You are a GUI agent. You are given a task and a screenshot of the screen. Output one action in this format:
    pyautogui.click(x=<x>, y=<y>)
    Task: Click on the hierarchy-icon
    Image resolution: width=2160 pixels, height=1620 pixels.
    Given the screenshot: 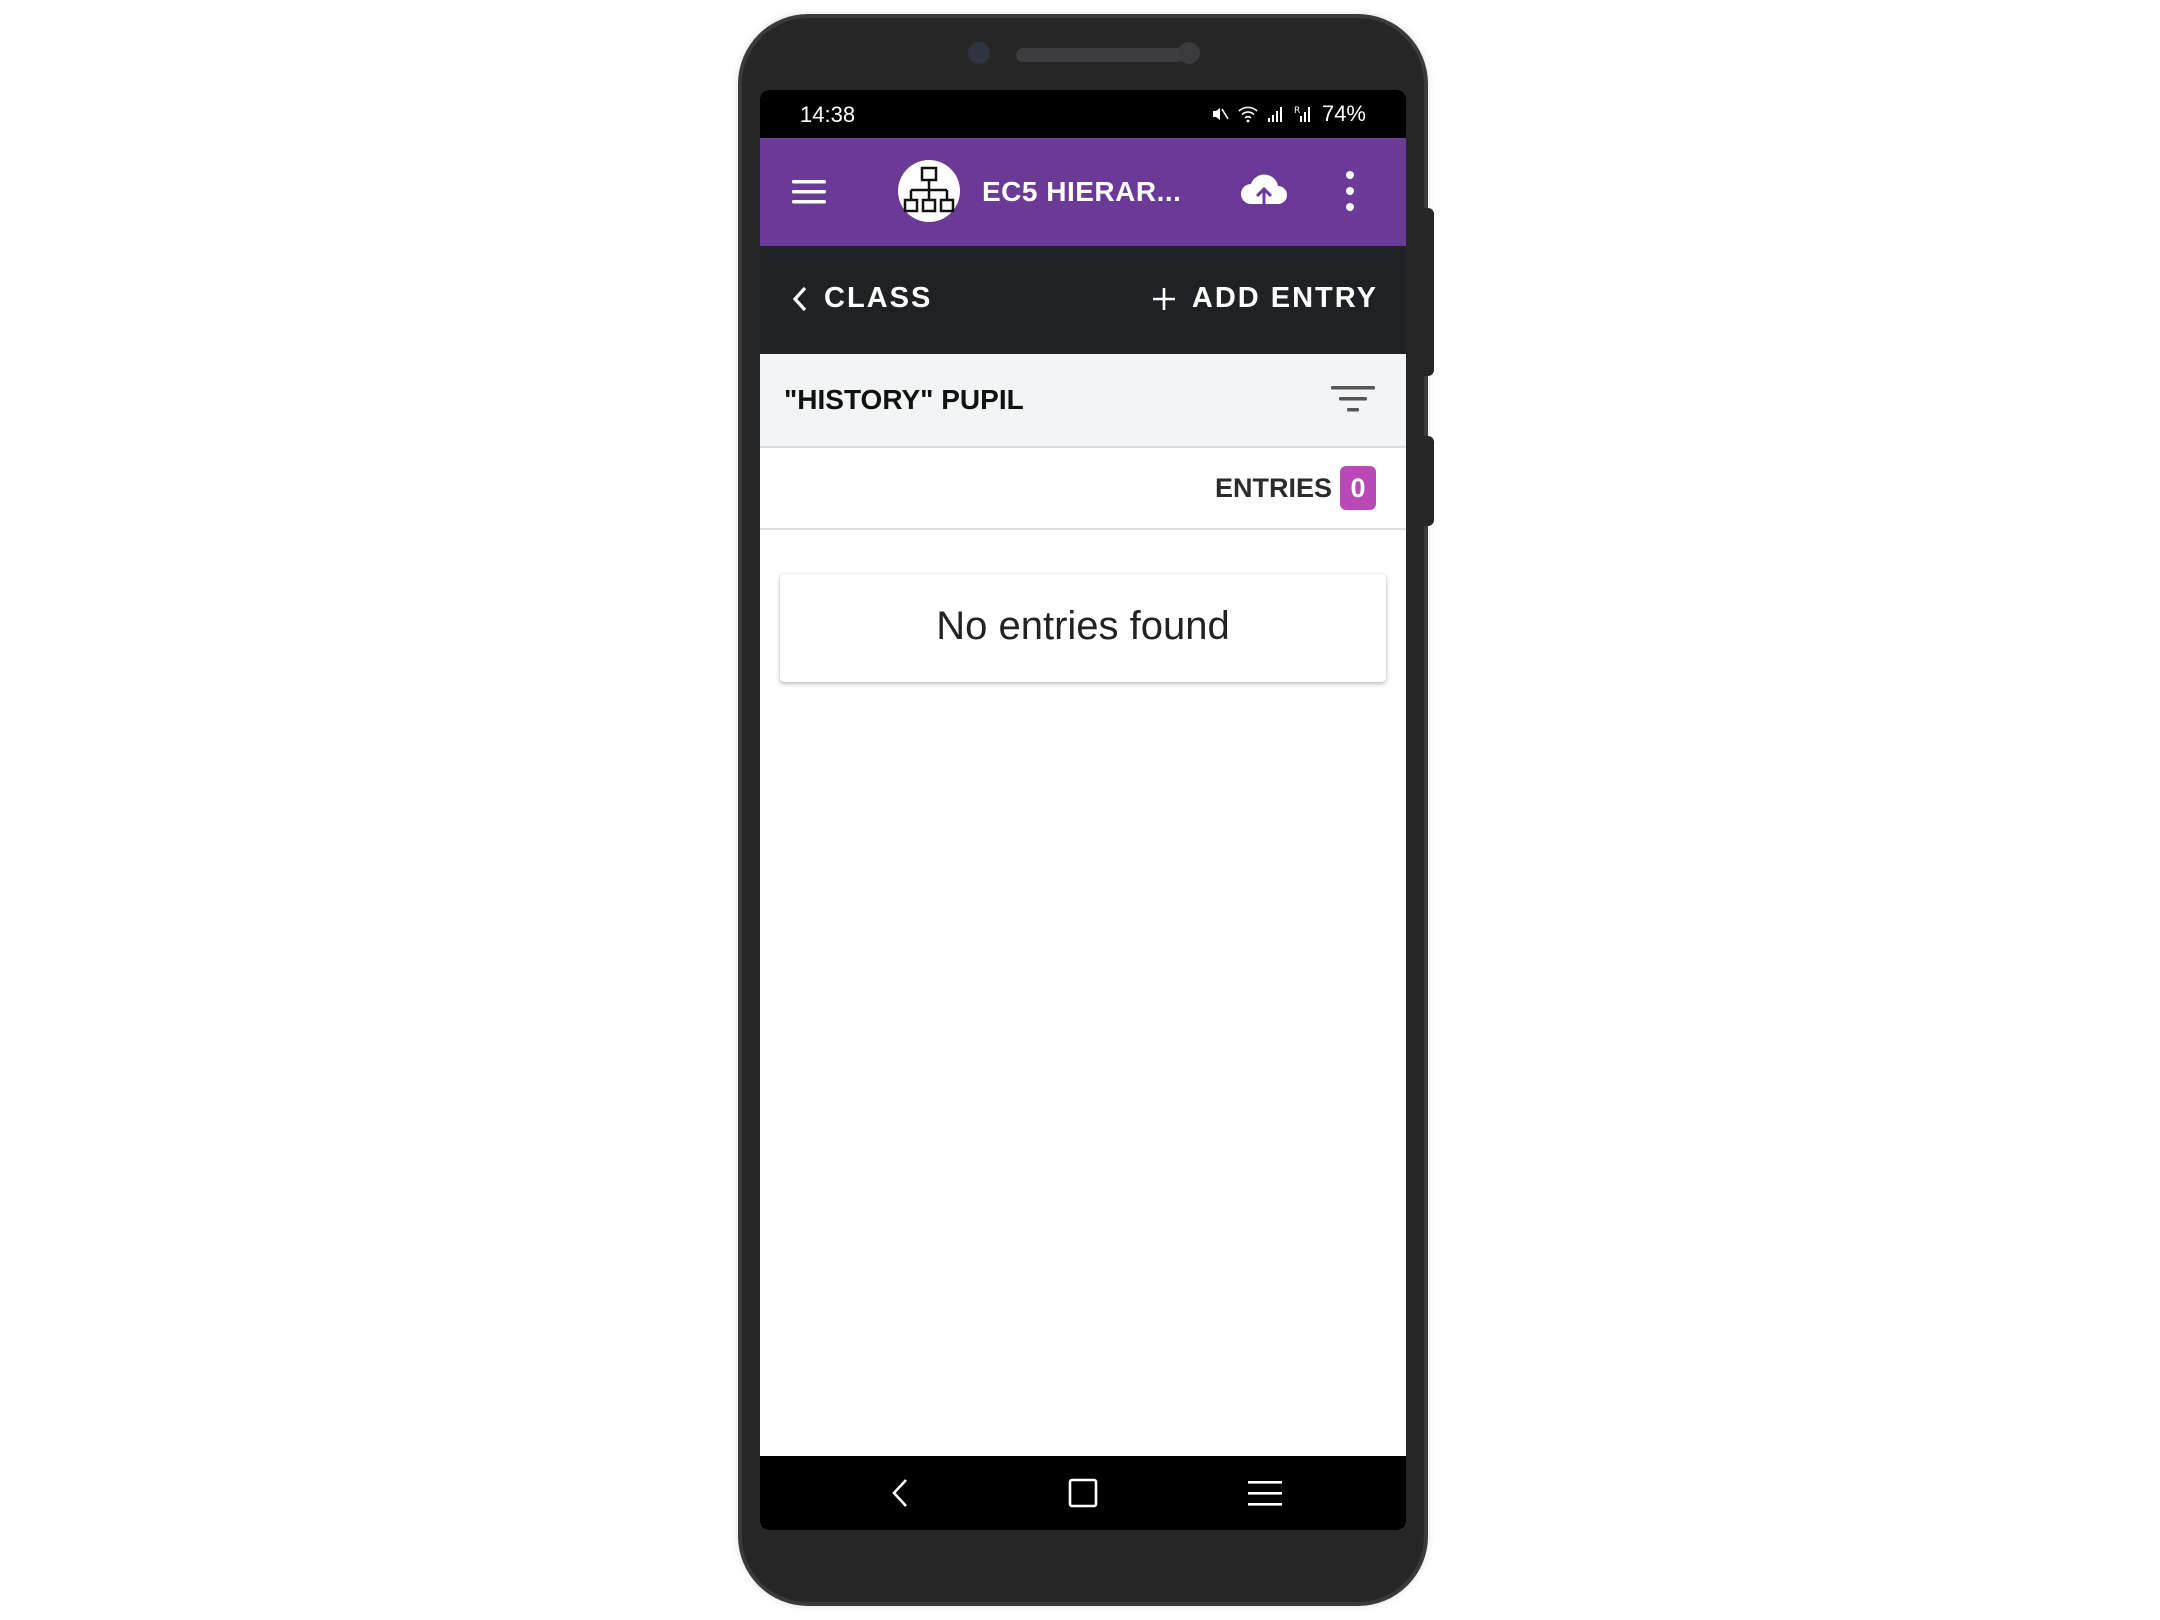 What is the action you would take?
    pyautogui.click(x=929, y=189)
    